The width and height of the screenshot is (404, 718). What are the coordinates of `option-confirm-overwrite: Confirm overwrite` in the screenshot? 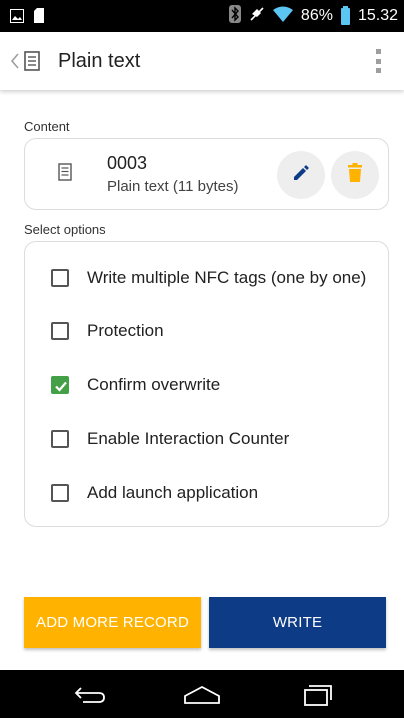 It's located at (206, 385).